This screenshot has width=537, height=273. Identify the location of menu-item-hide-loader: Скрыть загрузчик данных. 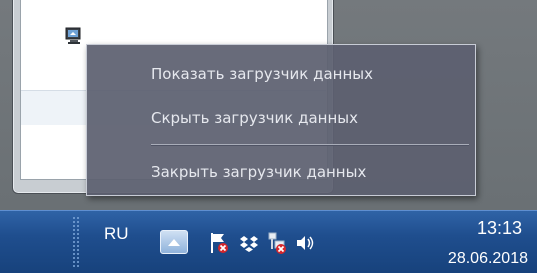
(281, 118).